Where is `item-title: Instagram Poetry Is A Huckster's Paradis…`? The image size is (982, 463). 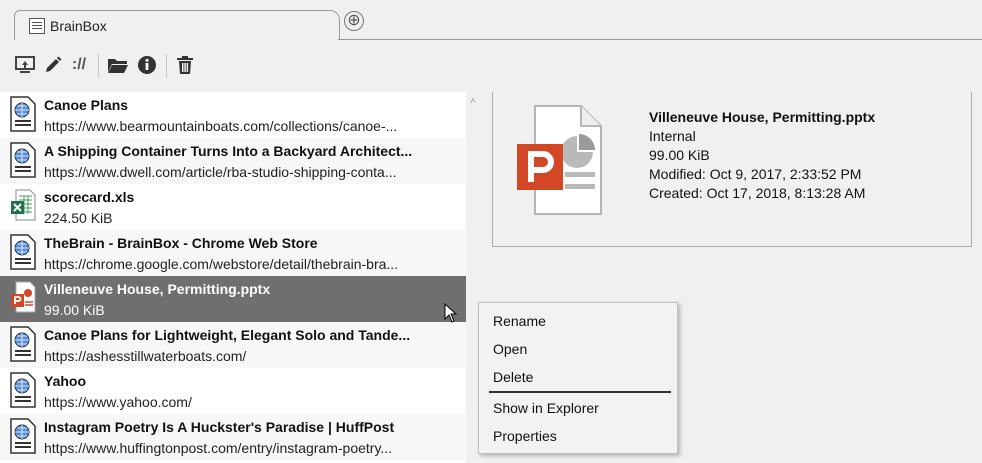 item-title: Instagram Poetry Is A Huckster's Paradis… is located at coordinates (219, 427).